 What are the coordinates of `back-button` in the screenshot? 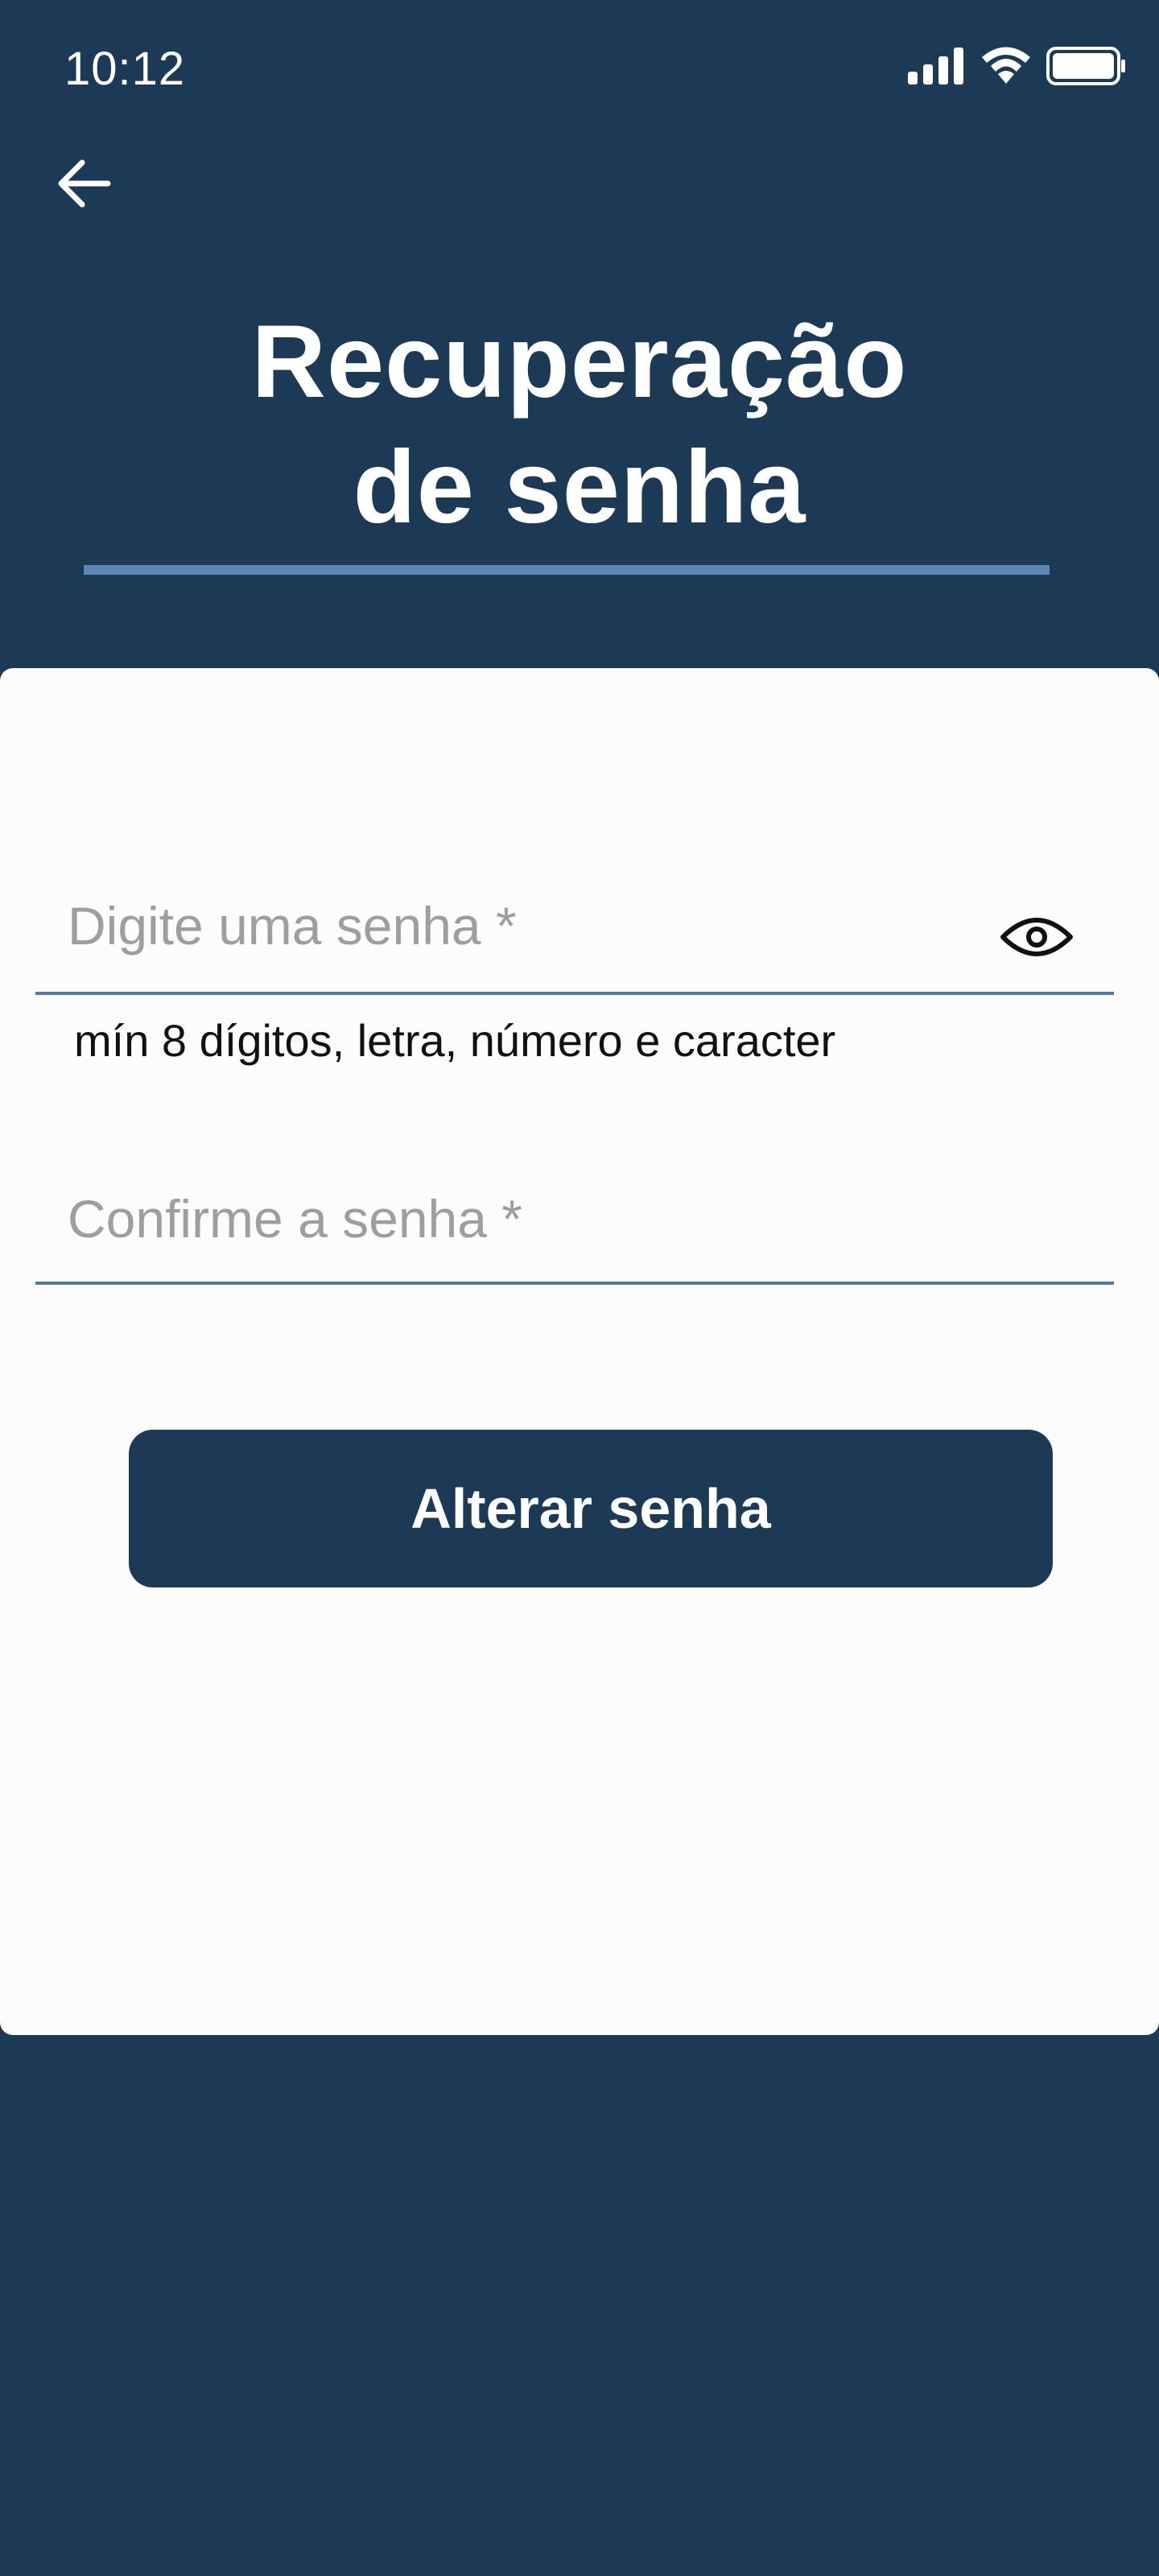 It's located at (83, 183).